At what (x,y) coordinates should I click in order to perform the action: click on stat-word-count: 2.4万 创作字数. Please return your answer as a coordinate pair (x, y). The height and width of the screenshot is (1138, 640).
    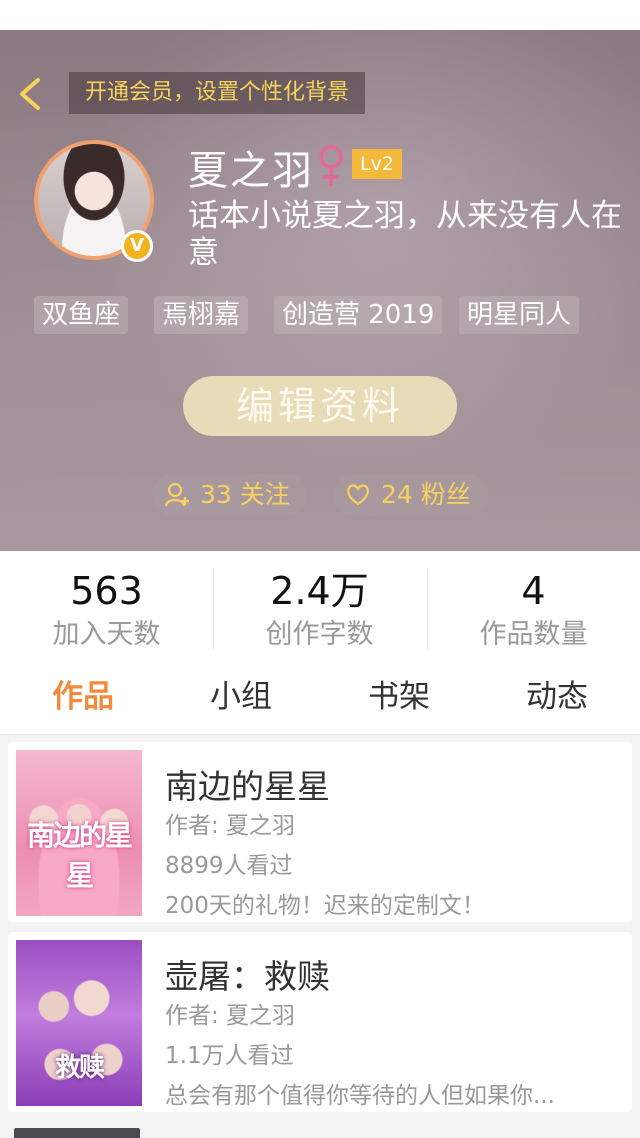
    Looking at the image, I should click on (319, 611).